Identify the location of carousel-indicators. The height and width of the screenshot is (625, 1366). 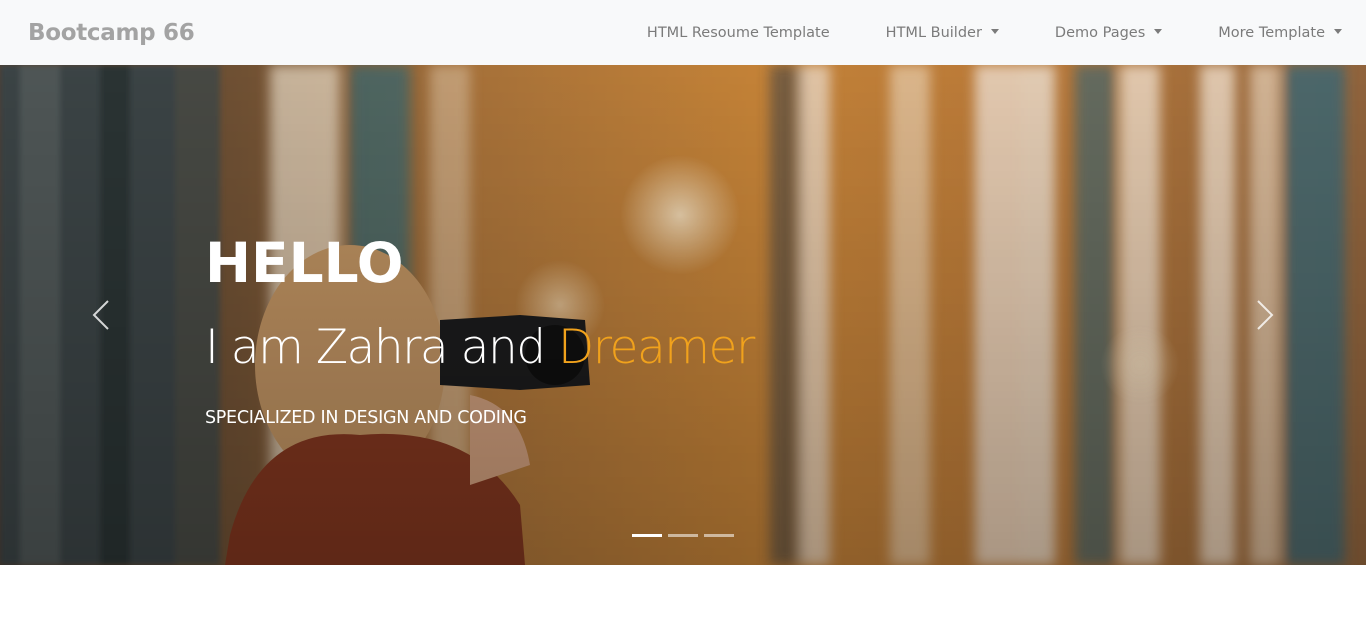
(686, 535).